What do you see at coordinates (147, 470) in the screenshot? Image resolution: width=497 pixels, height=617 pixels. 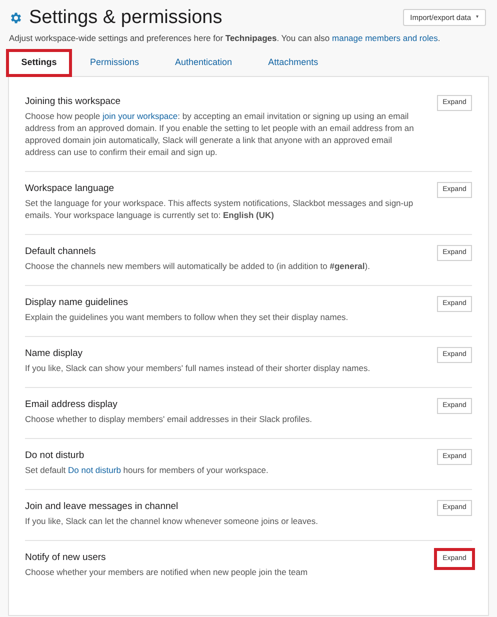 I see `setting-description: Set default Do not disturb hours for members of your workspace.` at bounding box center [147, 470].